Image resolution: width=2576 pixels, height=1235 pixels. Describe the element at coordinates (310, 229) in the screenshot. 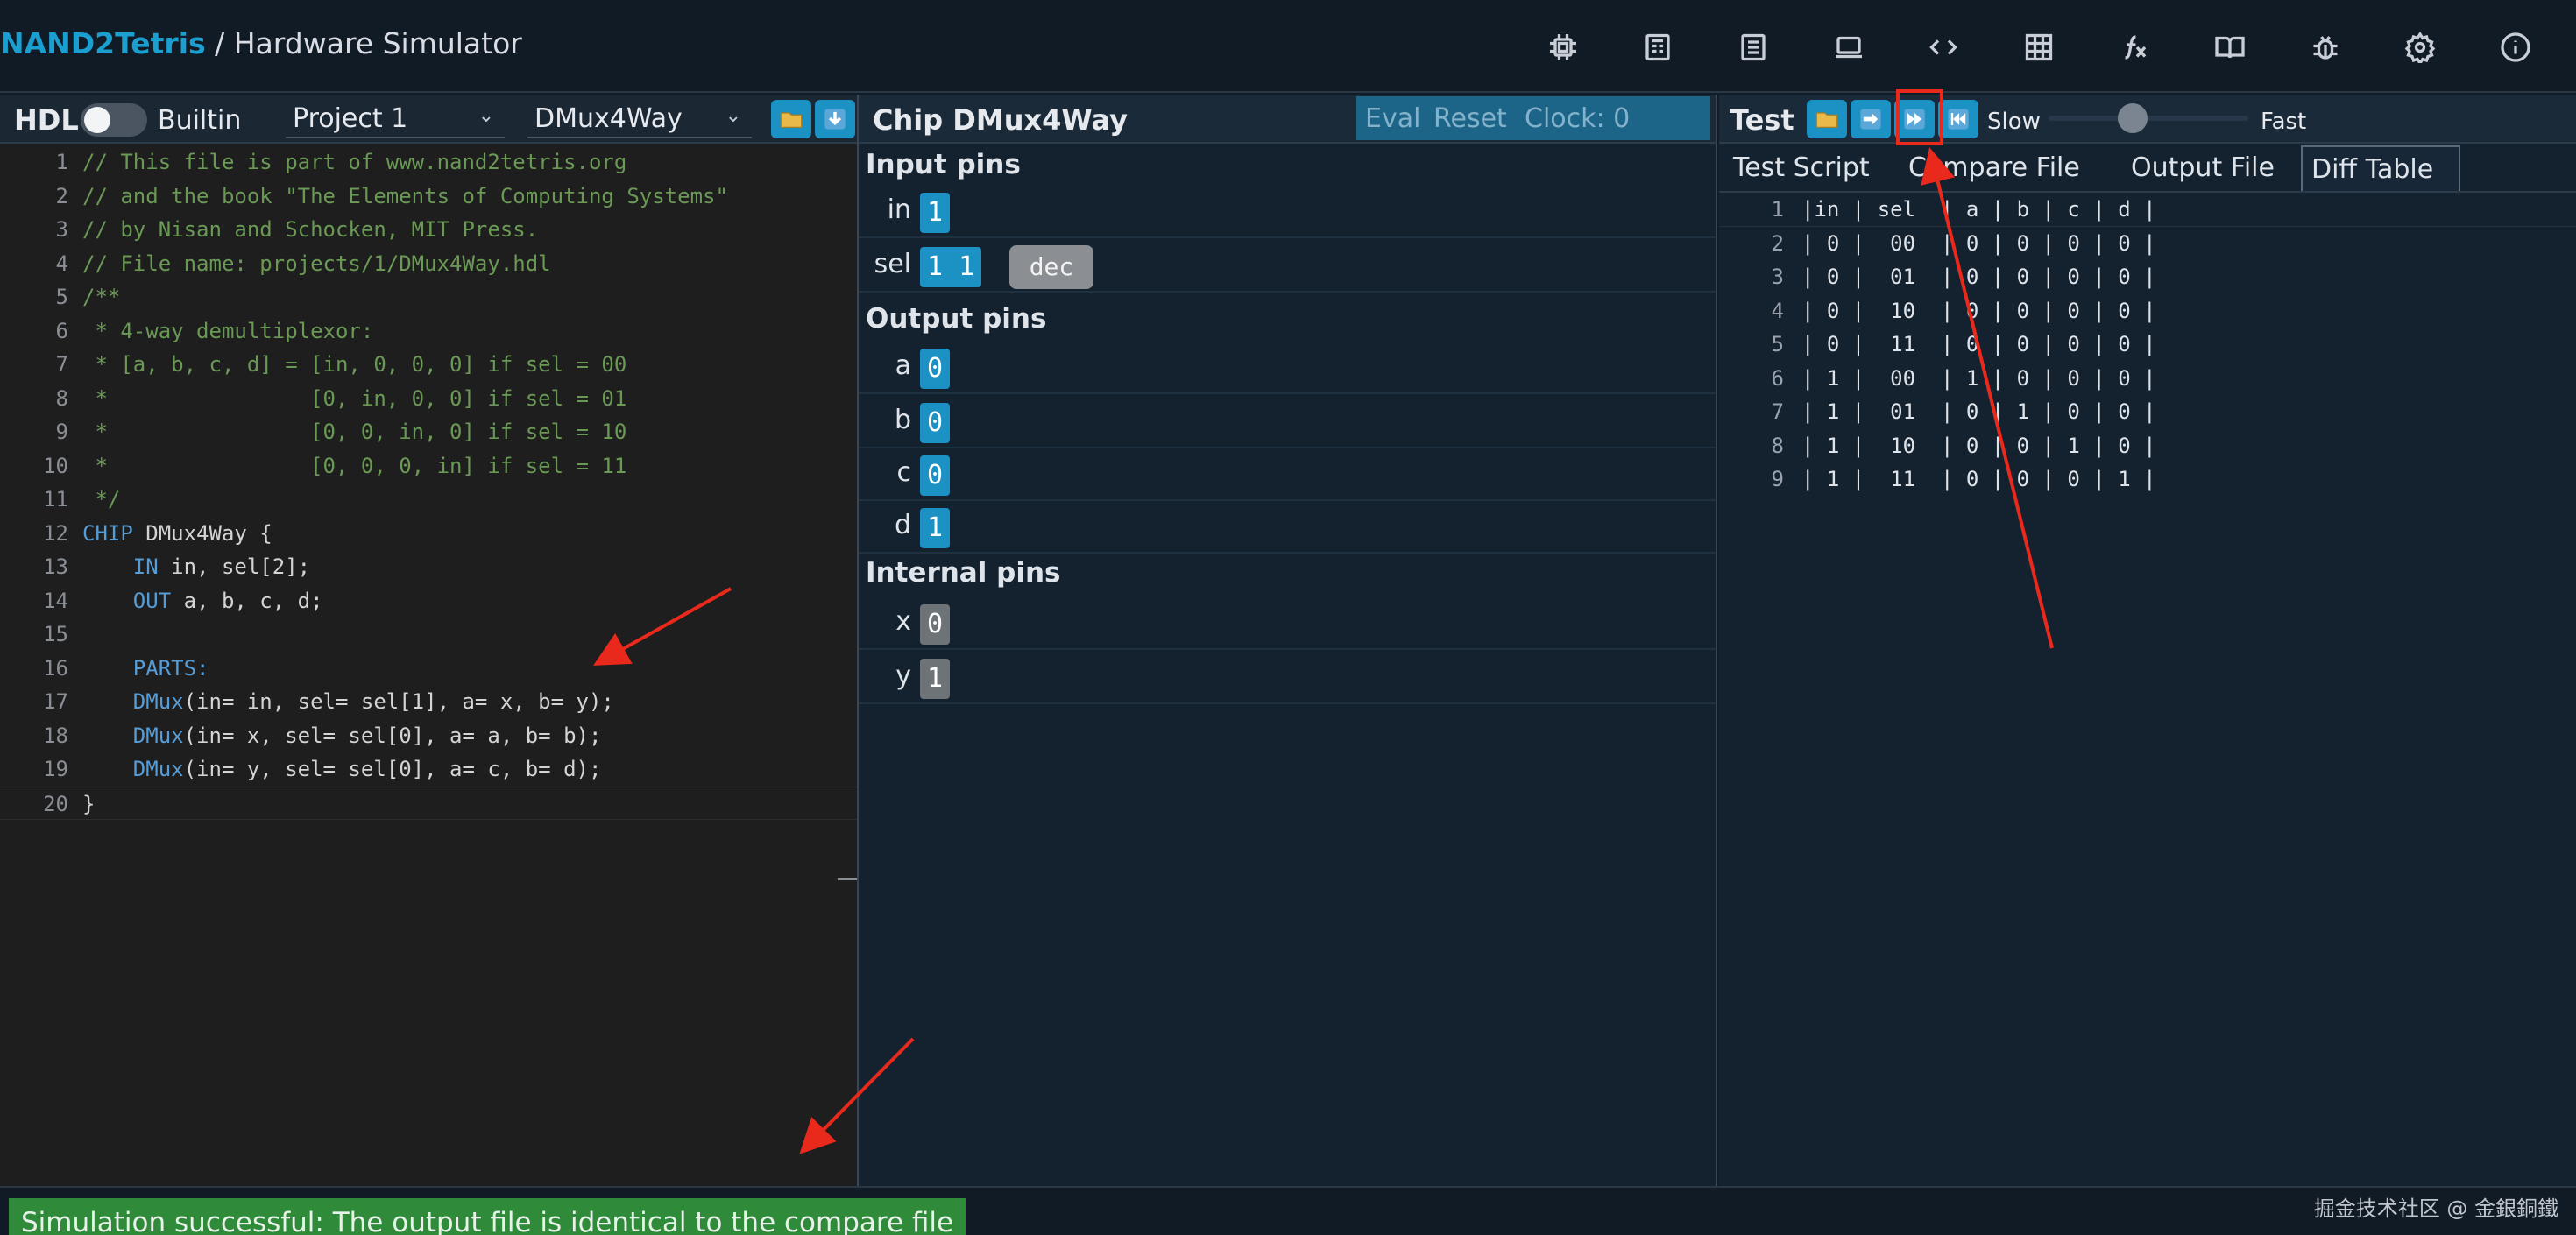

I see `code-text: // by Nisan and Schocken, MIT Press.` at that location.